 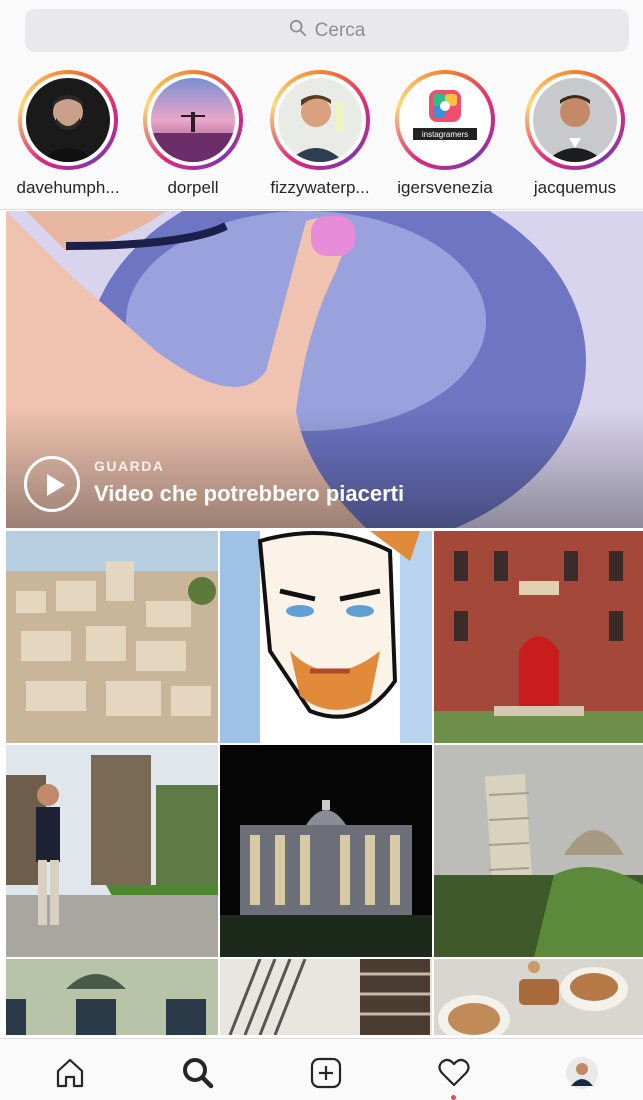 What do you see at coordinates (445, 187) in the screenshot?
I see `story-username: igersvenezia` at bounding box center [445, 187].